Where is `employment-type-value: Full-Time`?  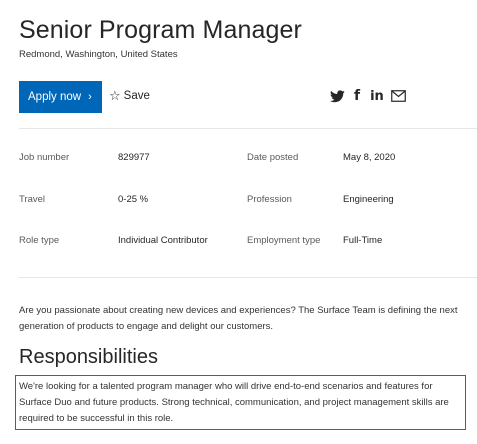 employment-type-value: Full-Time is located at coordinates (363, 240).